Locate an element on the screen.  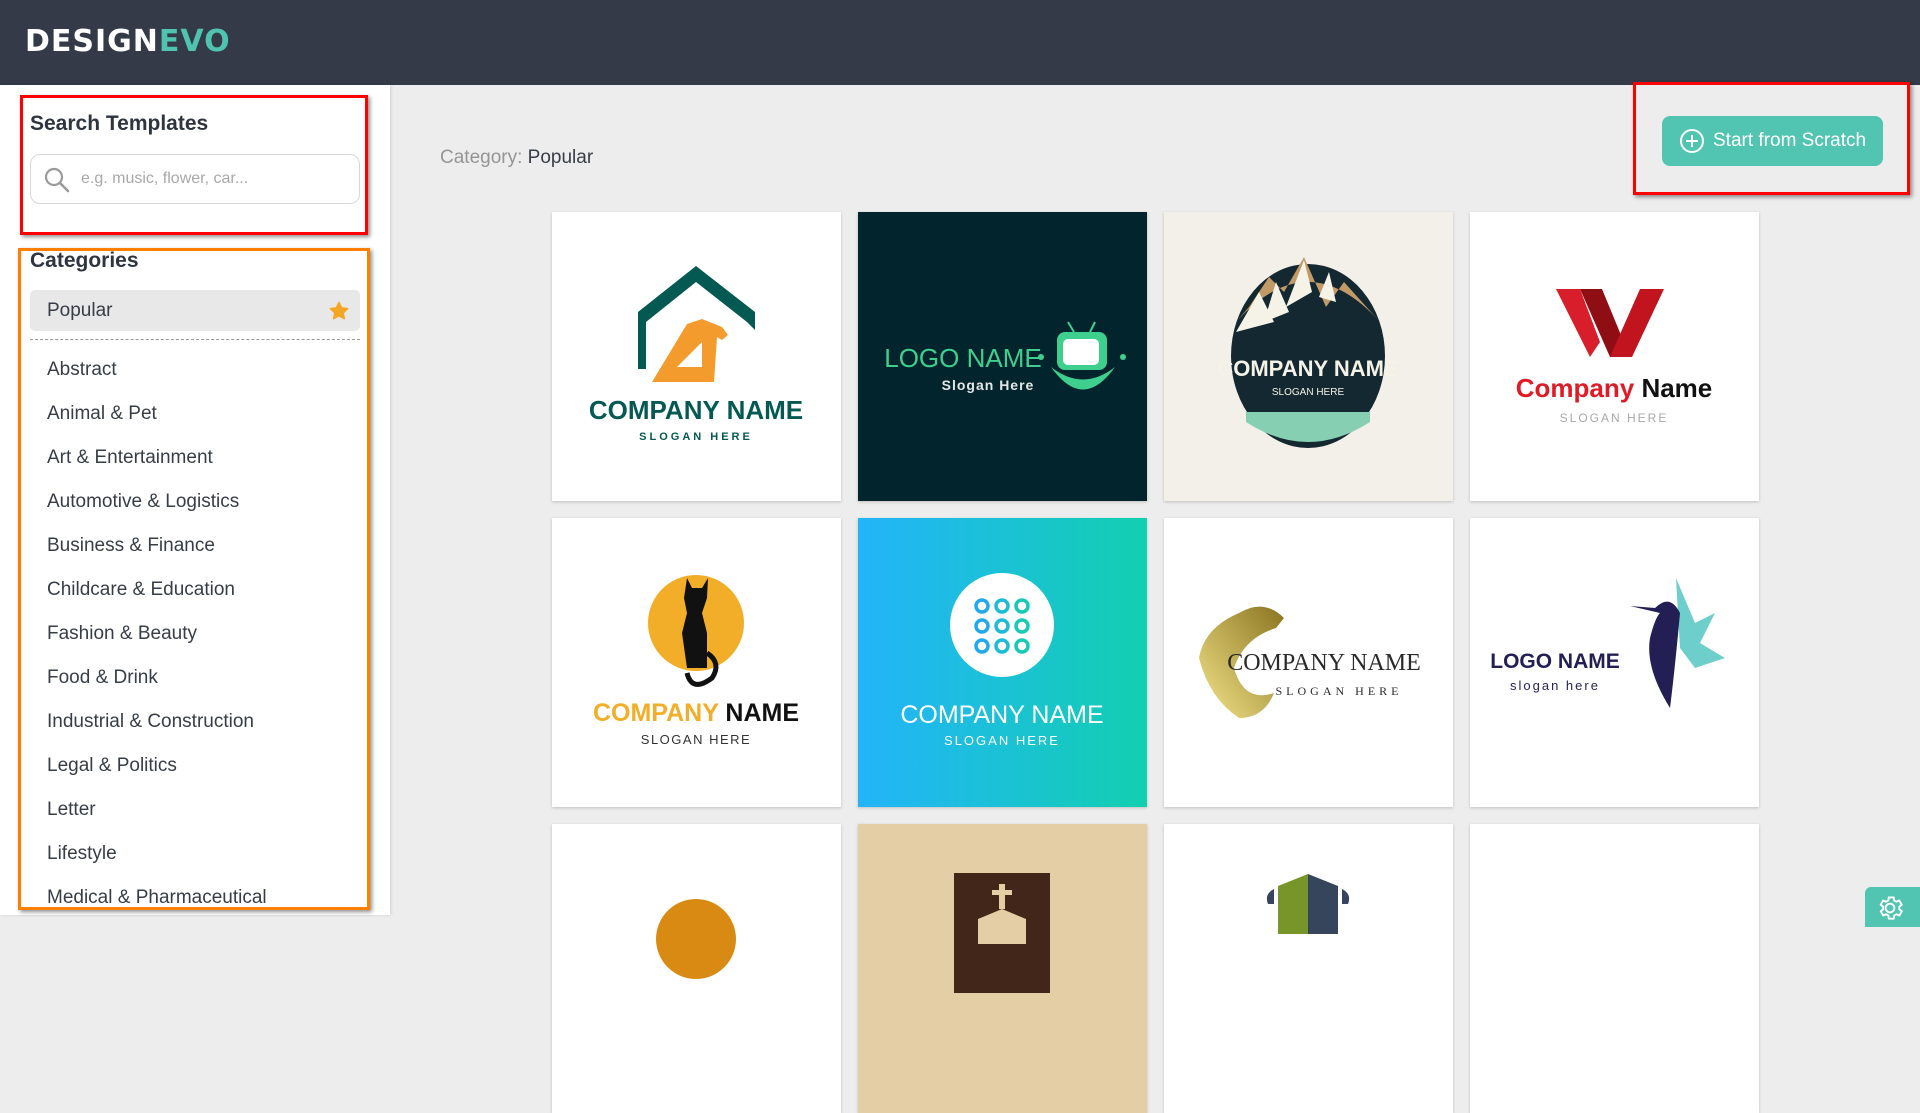
start-from-scratch-button: Start from Scratch is located at coordinates (1772, 141).